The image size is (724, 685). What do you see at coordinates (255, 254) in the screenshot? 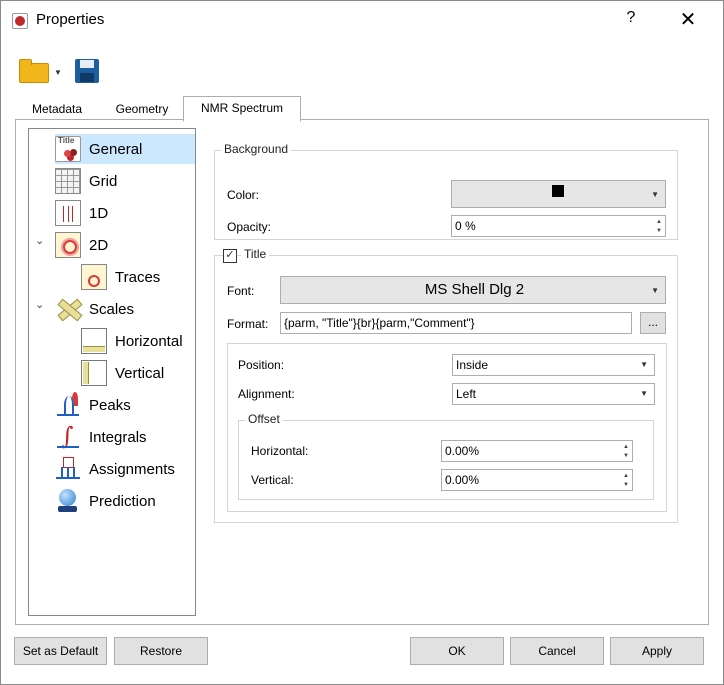
I see `title-group-title: Title` at bounding box center [255, 254].